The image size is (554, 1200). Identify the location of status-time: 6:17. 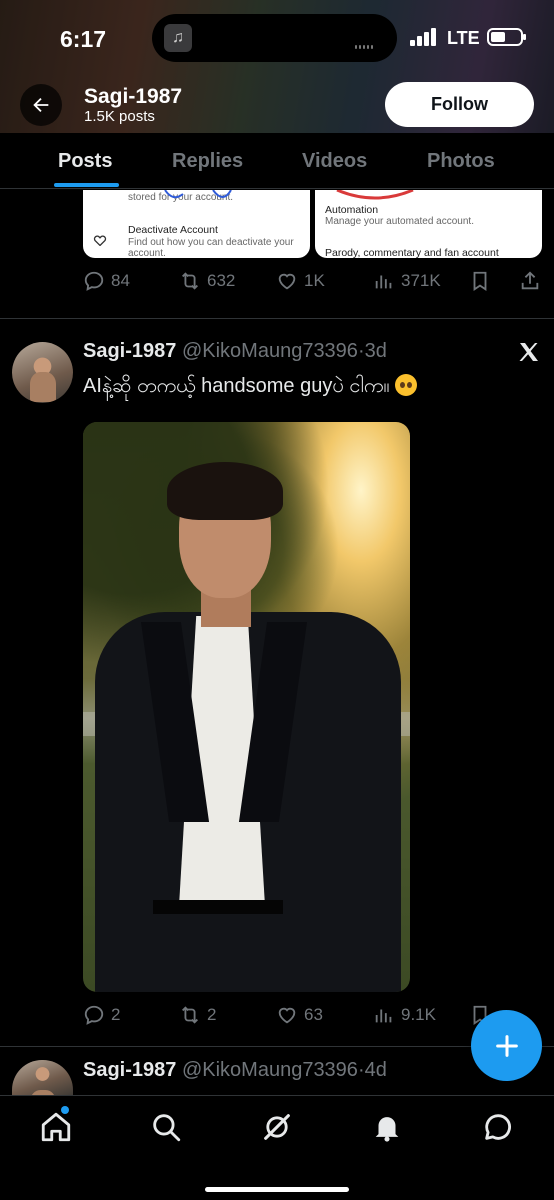
(83, 39).